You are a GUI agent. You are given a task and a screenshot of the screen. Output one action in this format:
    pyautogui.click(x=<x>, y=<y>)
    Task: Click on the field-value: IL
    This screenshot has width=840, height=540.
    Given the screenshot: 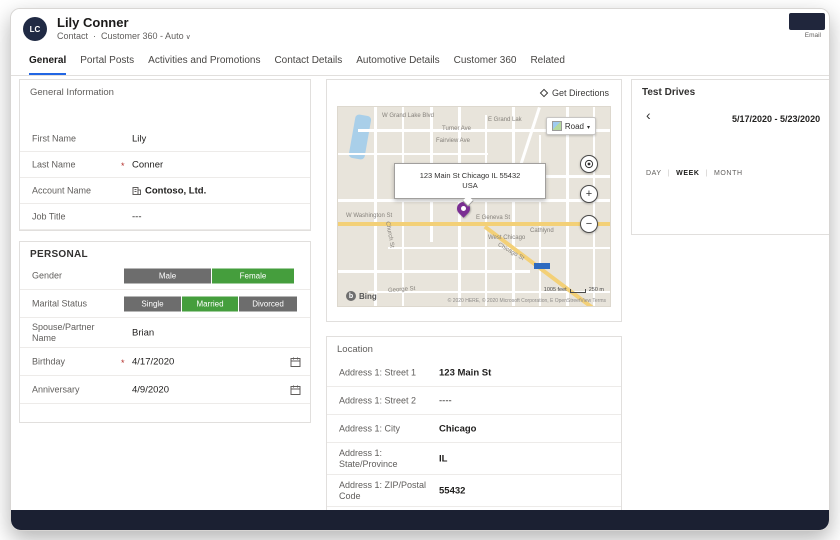 What is the action you would take?
    pyautogui.click(x=443, y=458)
    